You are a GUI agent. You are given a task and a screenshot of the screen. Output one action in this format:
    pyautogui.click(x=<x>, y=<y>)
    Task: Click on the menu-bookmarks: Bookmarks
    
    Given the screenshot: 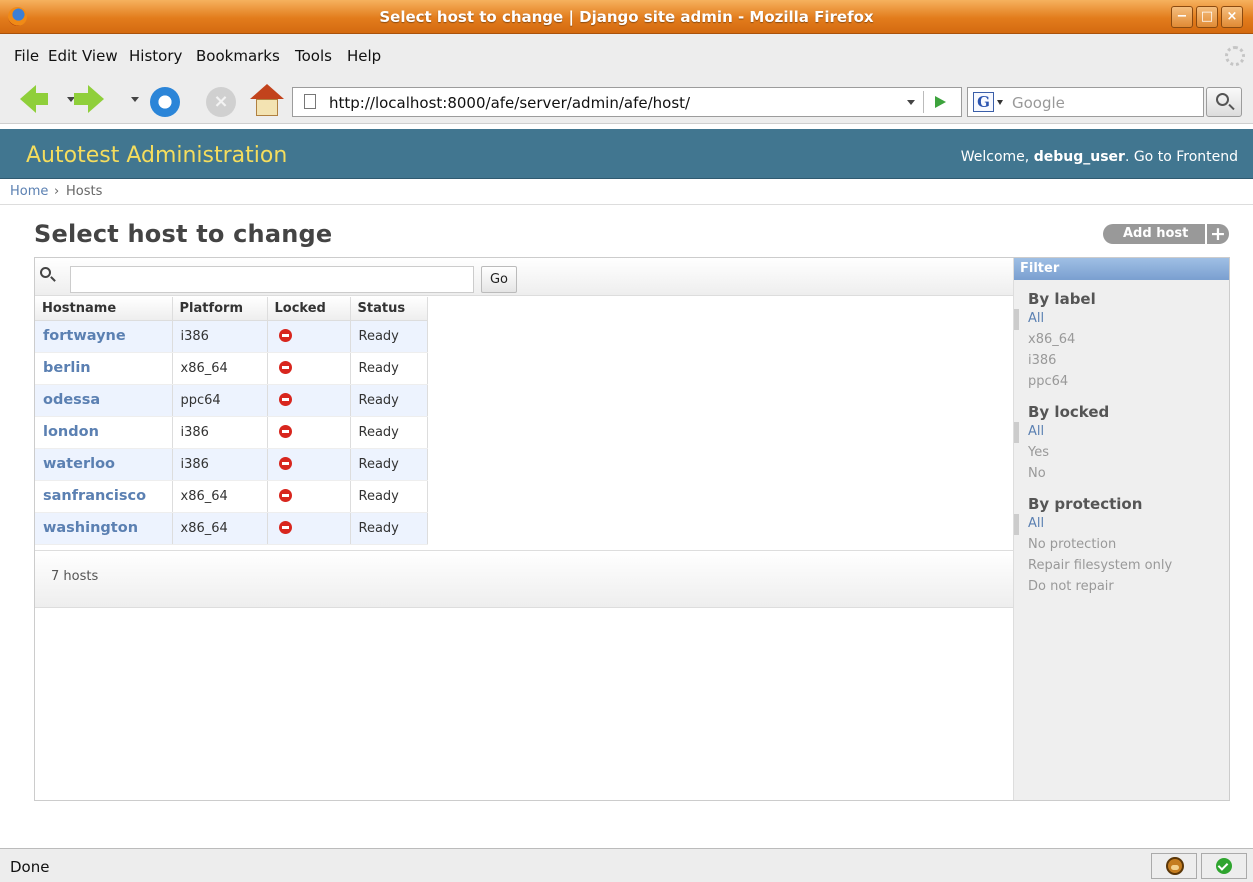 What is the action you would take?
    pyautogui.click(x=238, y=56)
    